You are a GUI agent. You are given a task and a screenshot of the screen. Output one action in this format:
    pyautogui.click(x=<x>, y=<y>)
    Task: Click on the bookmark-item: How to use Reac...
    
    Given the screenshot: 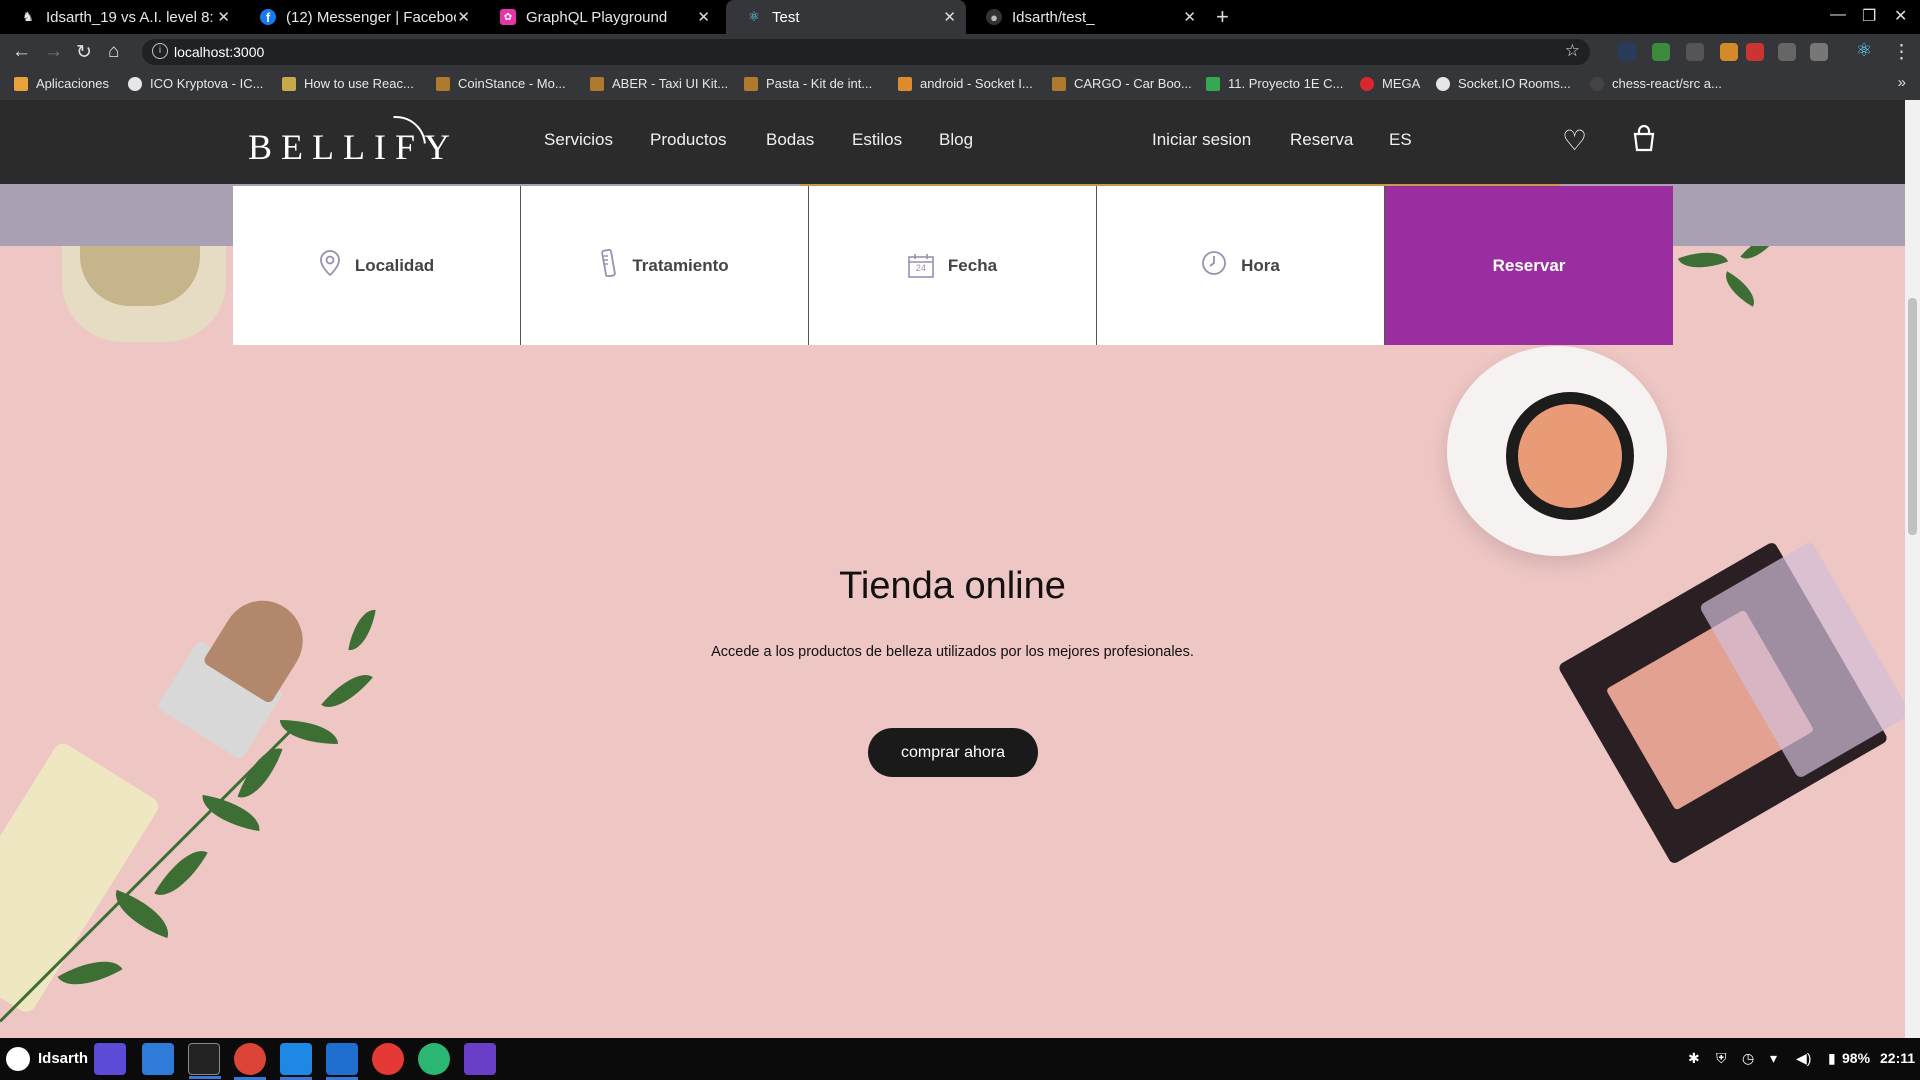 What is the action you would take?
    pyautogui.click(x=348, y=83)
    